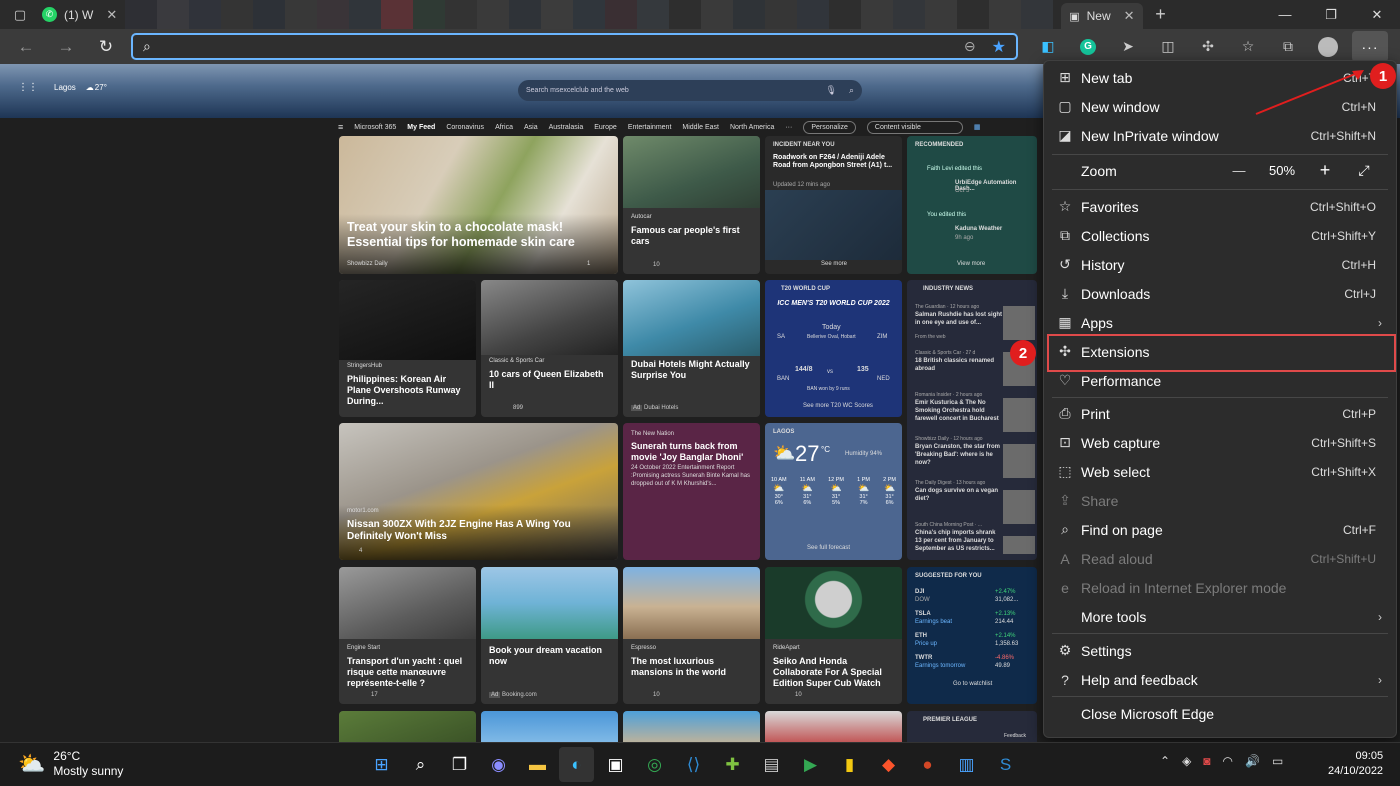 This screenshot has width=1400, height=786. Describe the element at coordinates (465, 127) in the screenshot. I see `feed-nav-item: Coronavirus` at that location.